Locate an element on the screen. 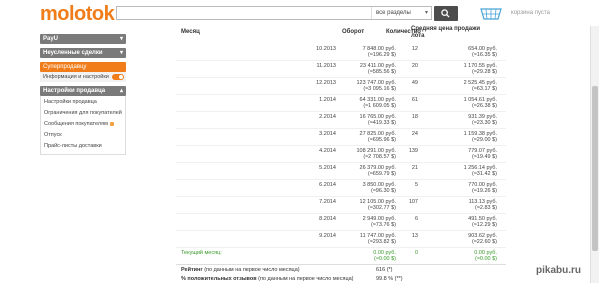  turnover-cell: 2 949.00 руб. (≈73.76 $) is located at coordinates (379, 222).